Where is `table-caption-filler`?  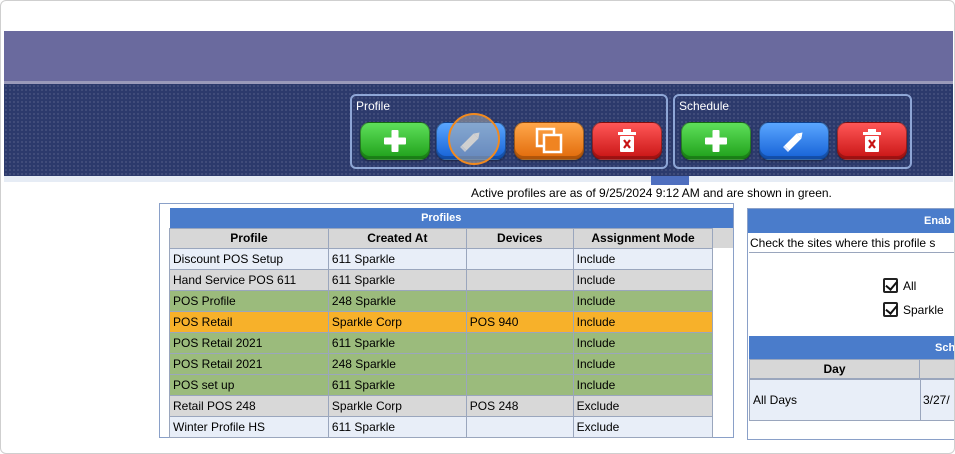
table-caption-filler is located at coordinates (722, 218).